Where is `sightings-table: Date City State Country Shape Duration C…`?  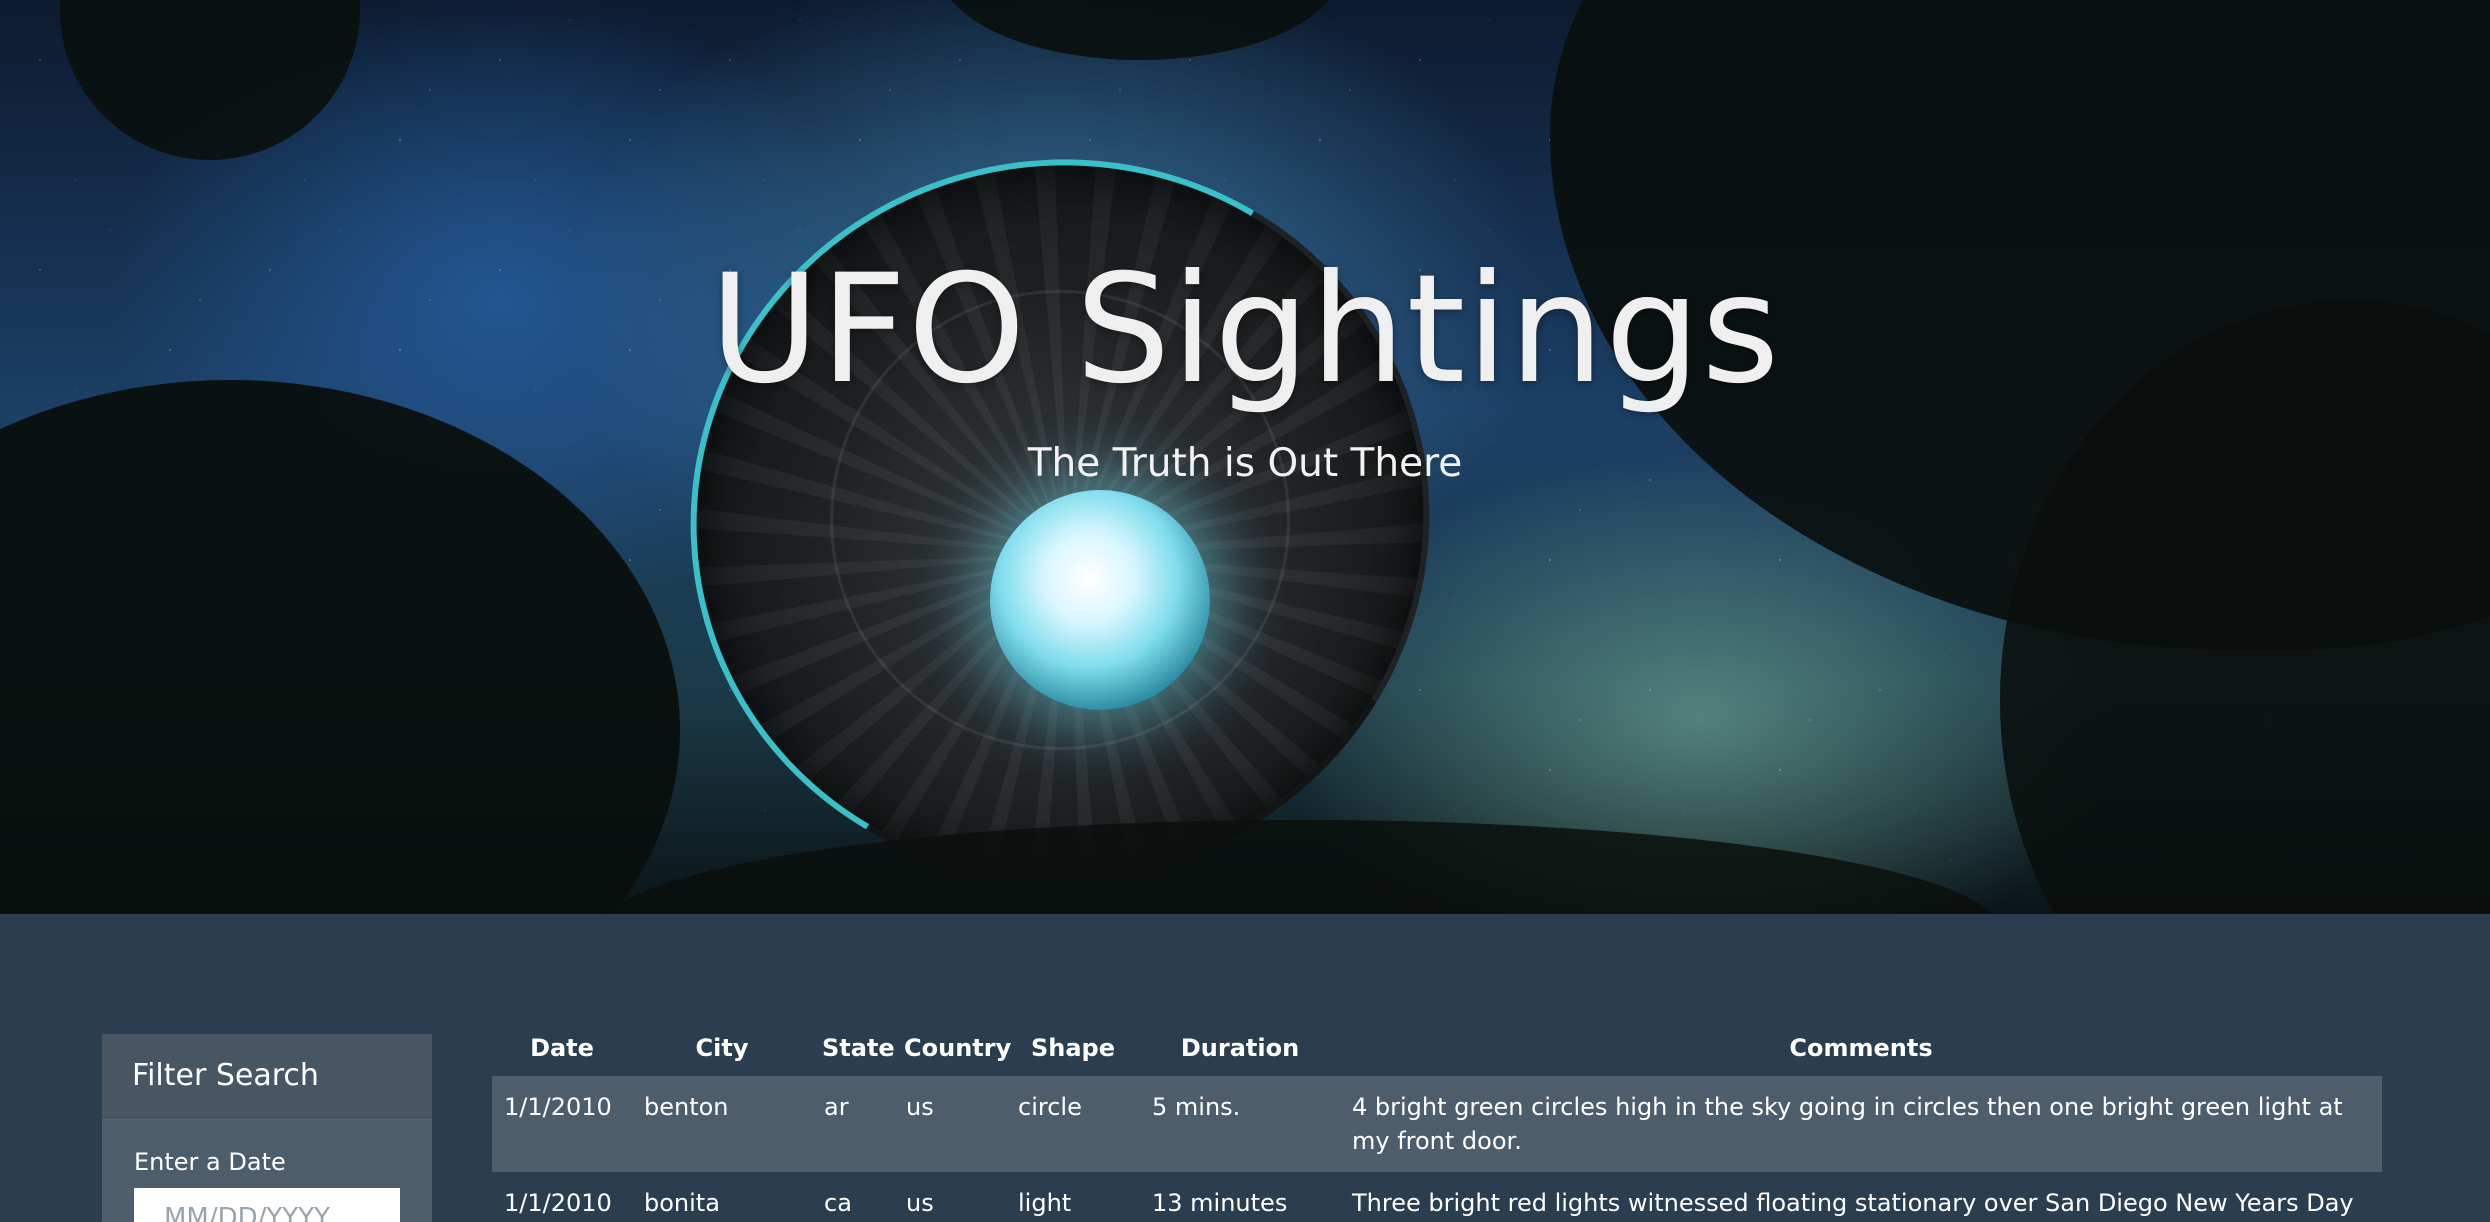 sightings-table: Date City State Country Shape Duration C… is located at coordinates (1437, 1121).